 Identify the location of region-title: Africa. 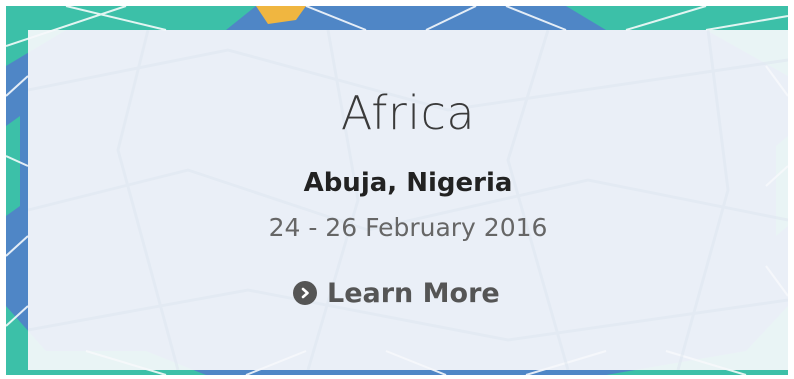
(408, 113).